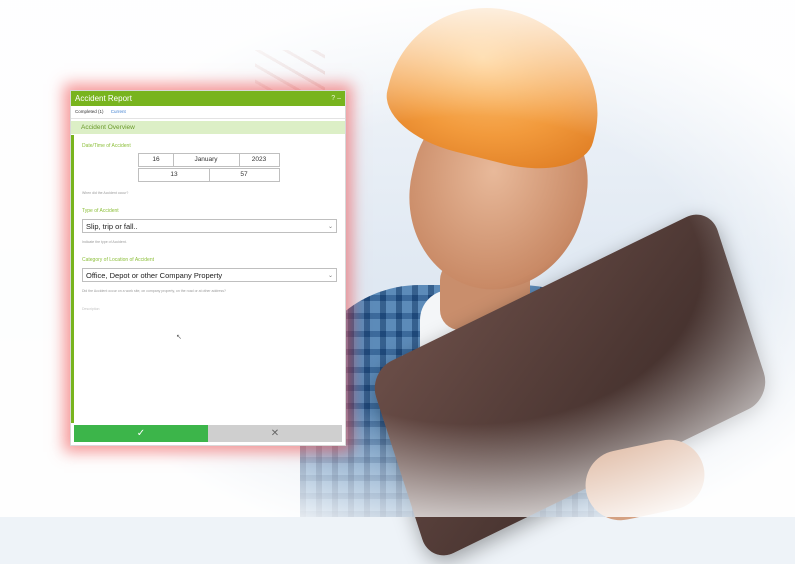 The image size is (795, 564). What do you see at coordinates (91, 309) in the screenshot?
I see `description-placeholder: Description` at bounding box center [91, 309].